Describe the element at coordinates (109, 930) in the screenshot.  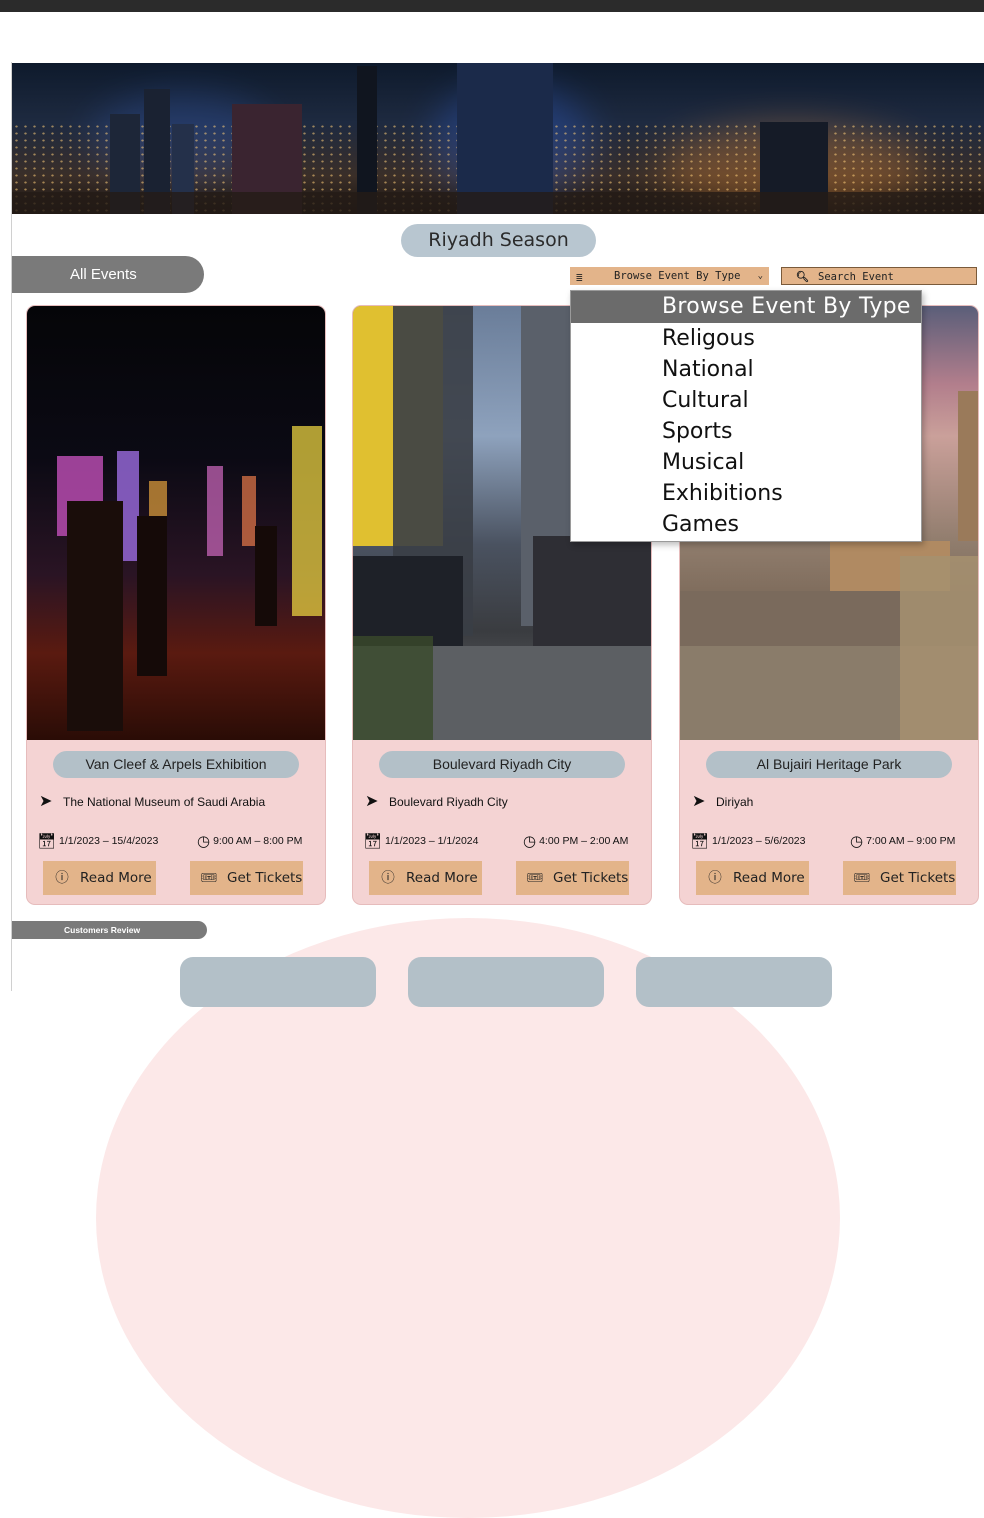
I see `customers-review-label: Customers Review` at that location.